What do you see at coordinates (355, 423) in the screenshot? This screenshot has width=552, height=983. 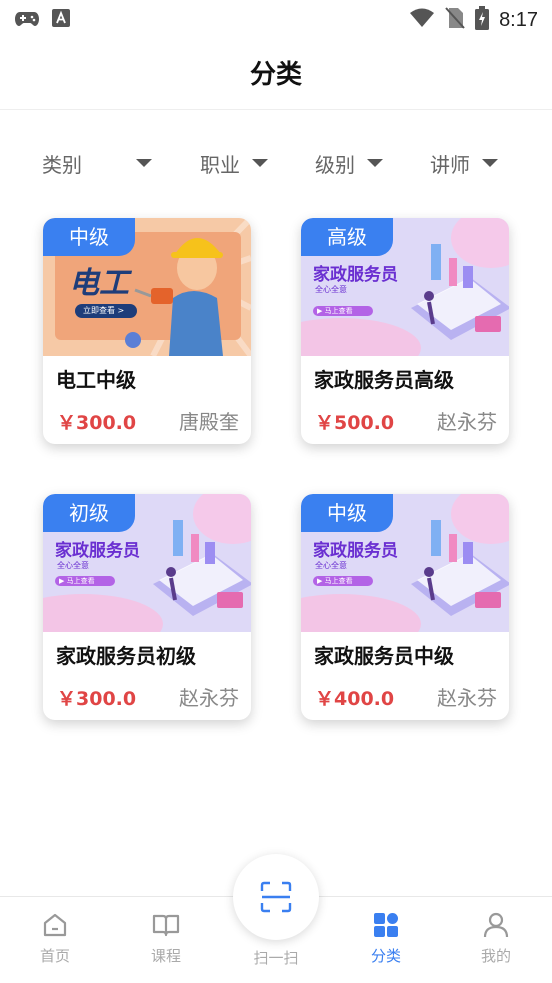 I see `course-price: ￥500.0` at bounding box center [355, 423].